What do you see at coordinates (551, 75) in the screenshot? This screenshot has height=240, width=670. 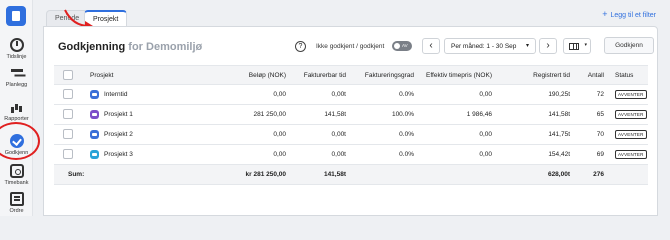 I see `column-header-registered: Registrert tid` at bounding box center [551, 75].